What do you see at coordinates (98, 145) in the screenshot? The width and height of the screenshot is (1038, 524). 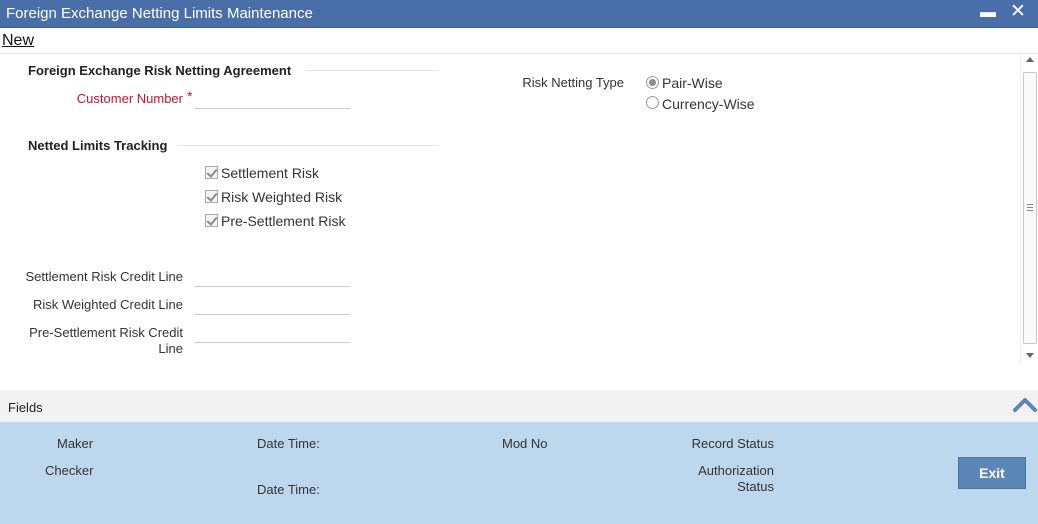 I see `section-title-tracking: Netted Limits Tracking` at bounding box center [98, 145].